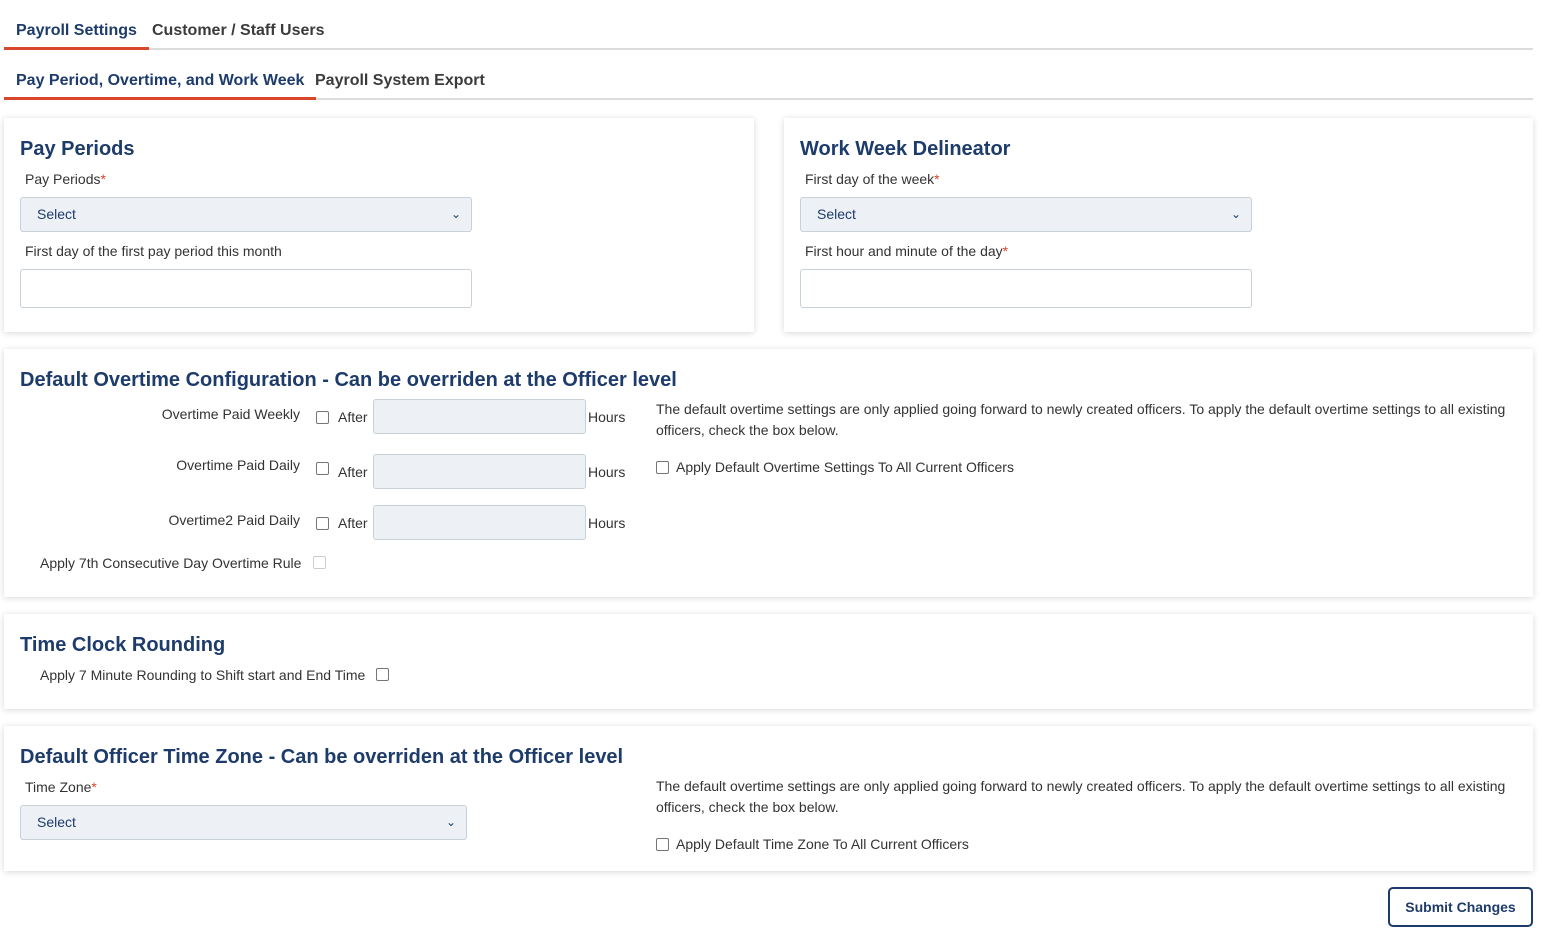  I want to click on overtime2-daily-hours-unit: Hours, so click(607, 523).